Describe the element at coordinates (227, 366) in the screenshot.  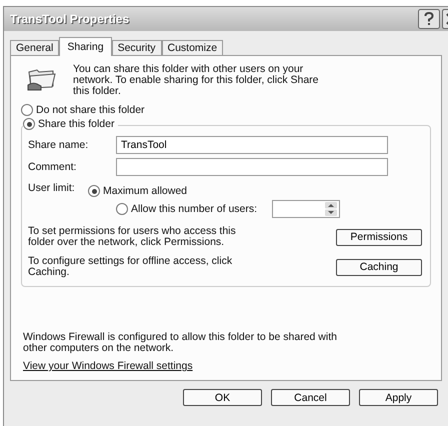
I see `firewall-settings-link: View your Windows Firewall settings` at that location.